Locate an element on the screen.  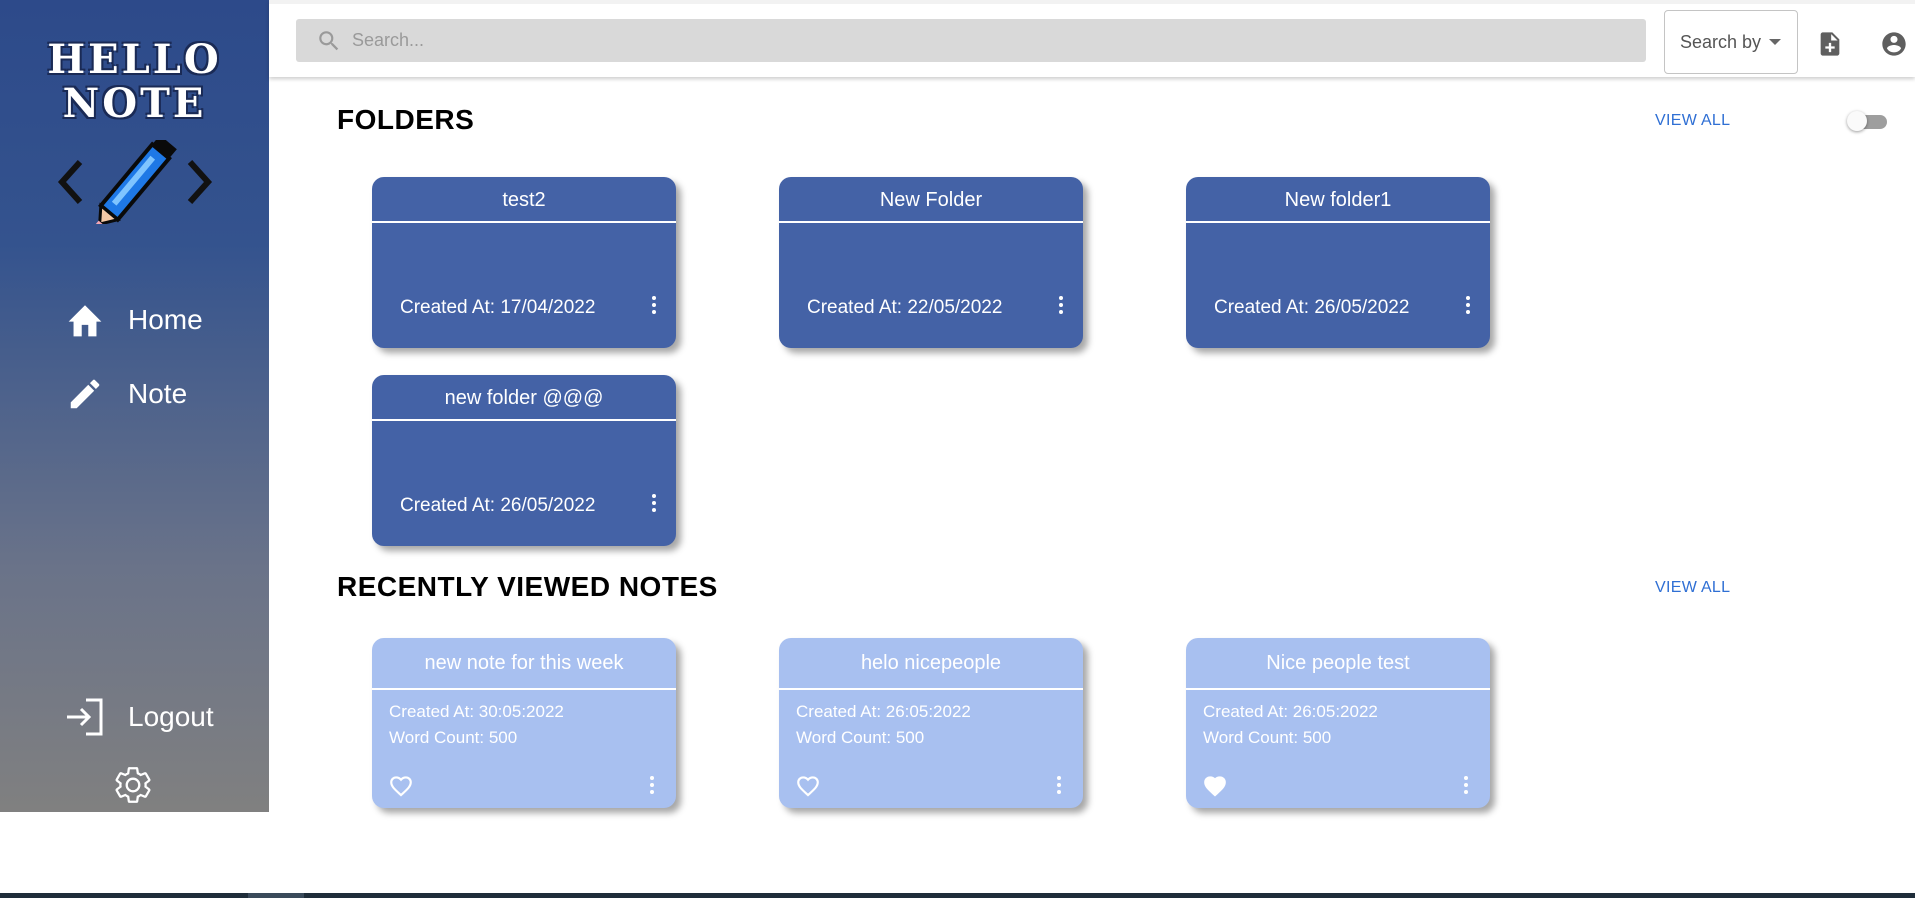
taskbar-strip is located at coordinates (957, 895).